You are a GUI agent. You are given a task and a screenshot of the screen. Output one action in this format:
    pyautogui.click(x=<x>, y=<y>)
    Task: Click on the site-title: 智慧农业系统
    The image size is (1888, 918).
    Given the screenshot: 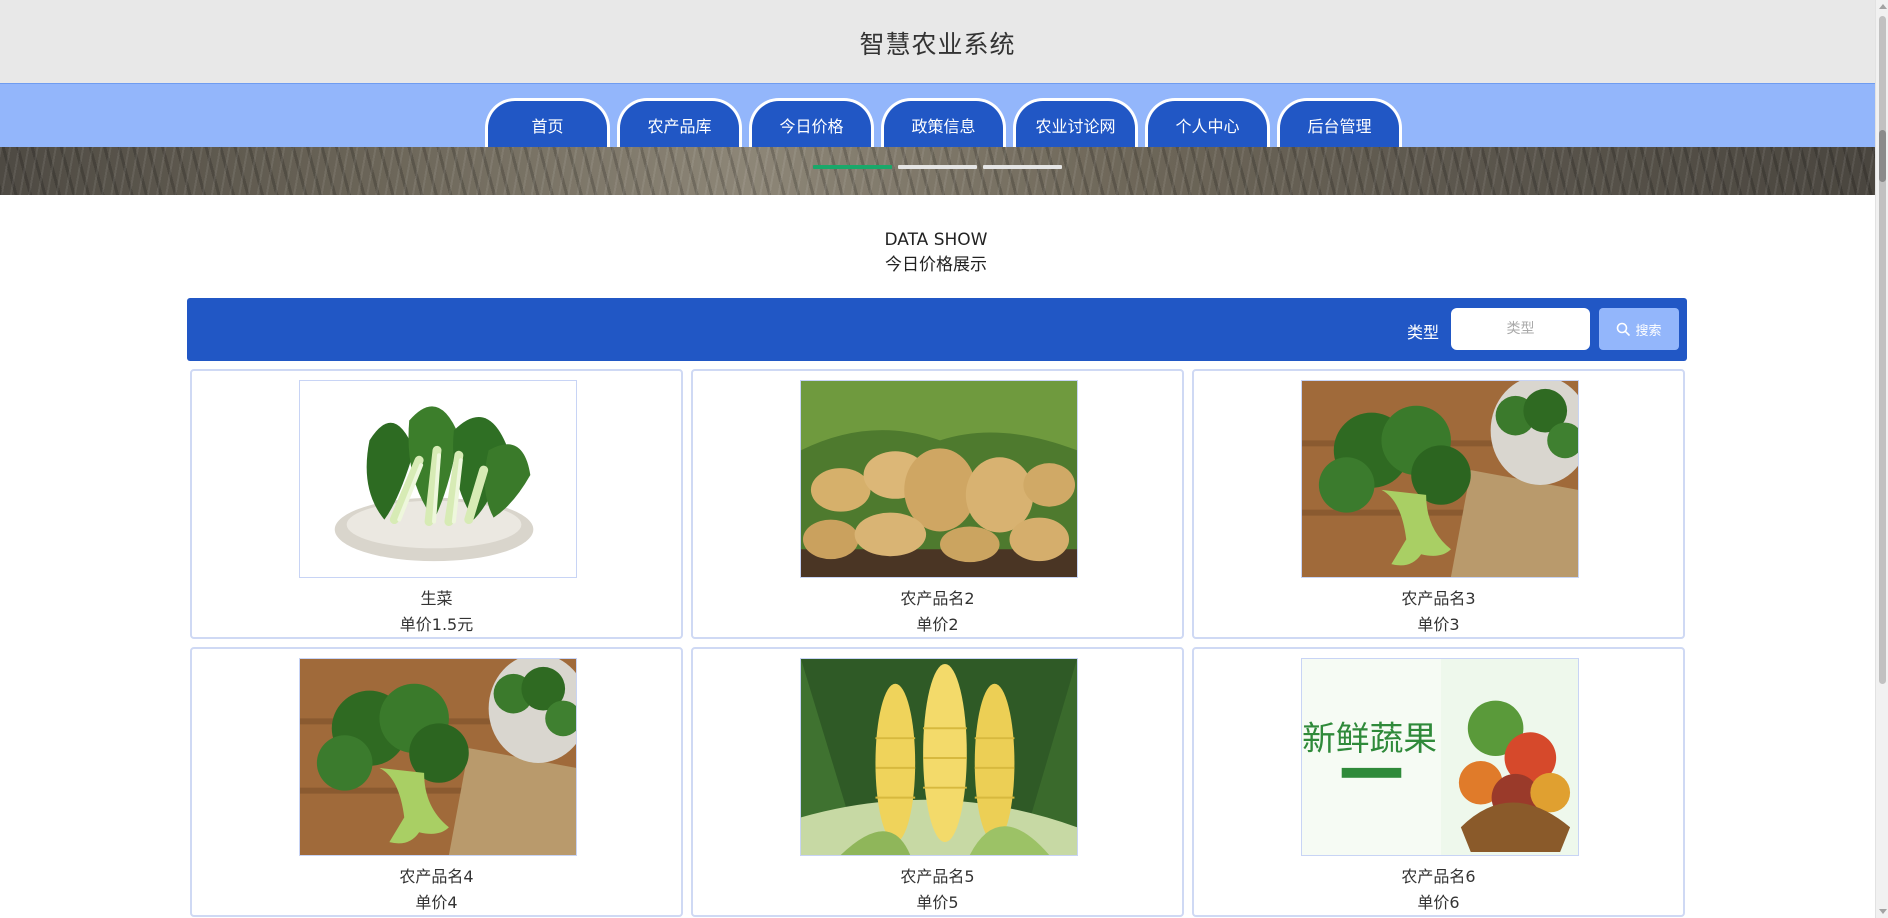 What is the action you would take?
    pyautogui.click(x=937, y=44)
    